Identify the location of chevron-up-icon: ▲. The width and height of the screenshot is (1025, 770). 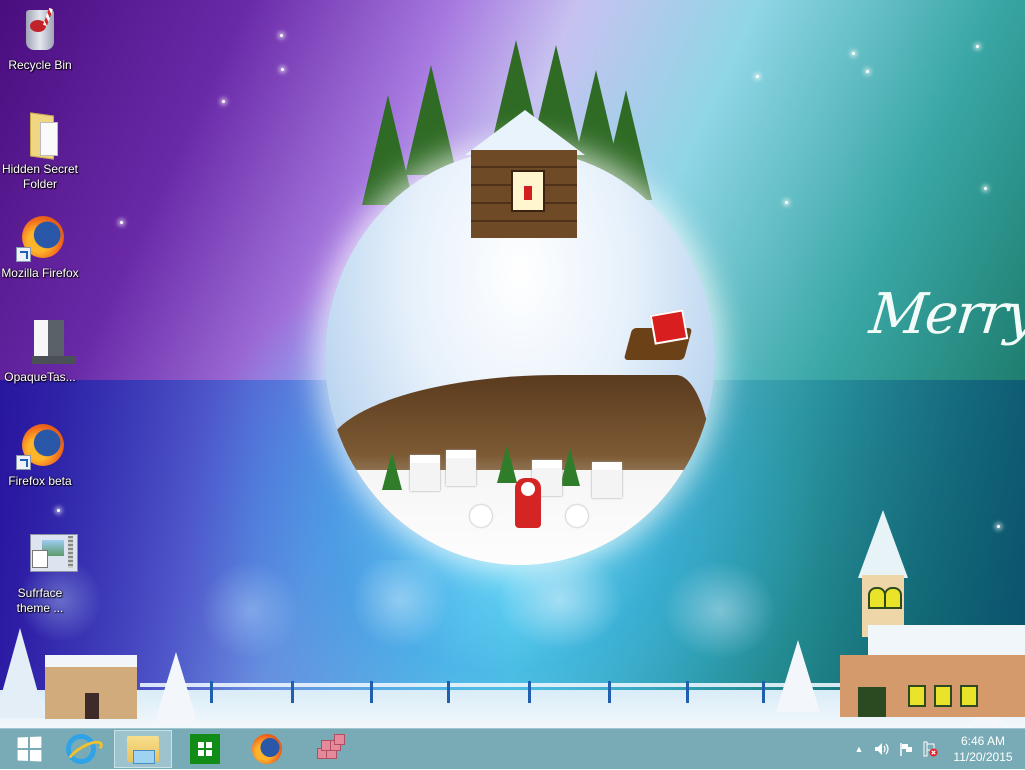
(859, 749).